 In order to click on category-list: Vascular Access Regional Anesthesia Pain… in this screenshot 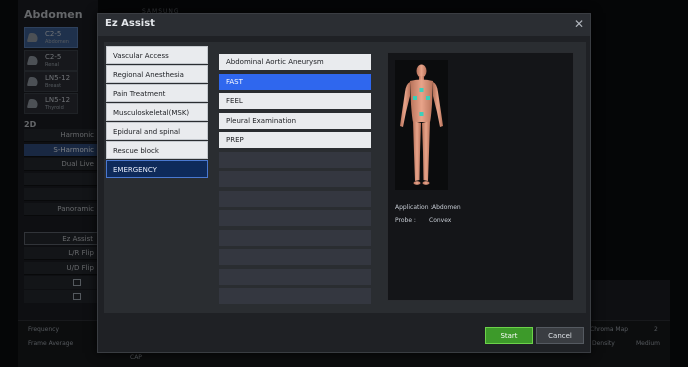, I will do `click(157, 177)`.